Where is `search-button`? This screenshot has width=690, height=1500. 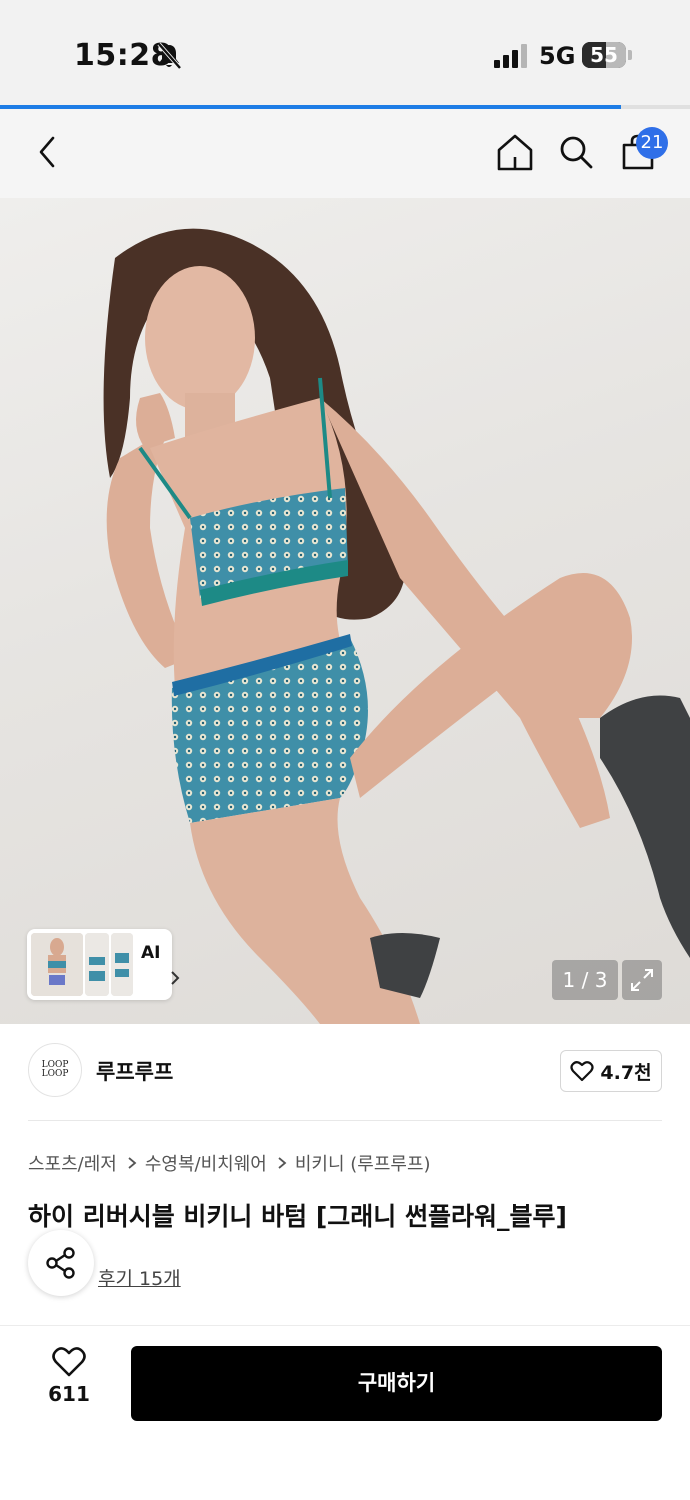
search-button is located at coordinates (576, 152).